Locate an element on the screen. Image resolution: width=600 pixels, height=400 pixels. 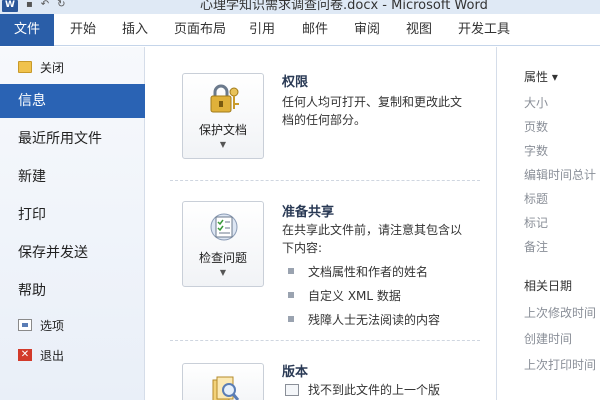
nav-item-label: 关闭 is located at coordinates (52, 68).